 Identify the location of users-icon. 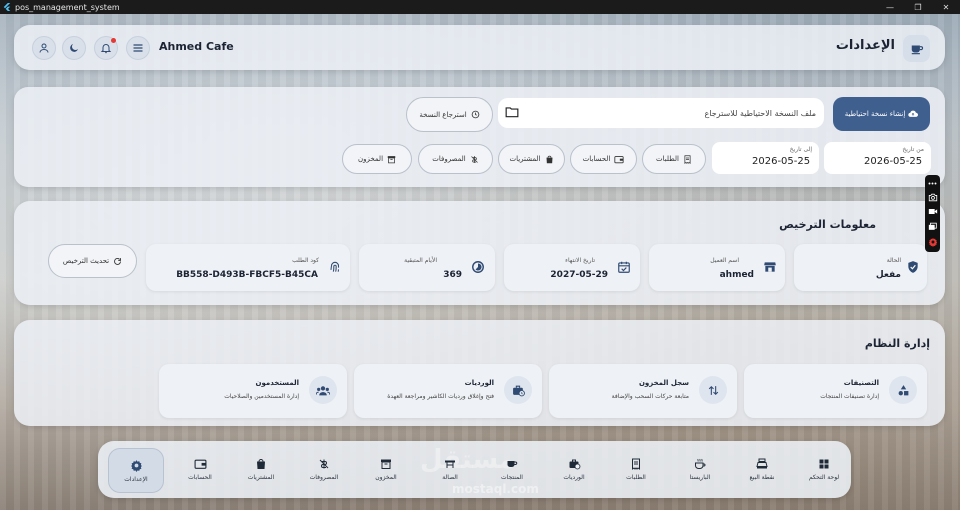
(323, 390).